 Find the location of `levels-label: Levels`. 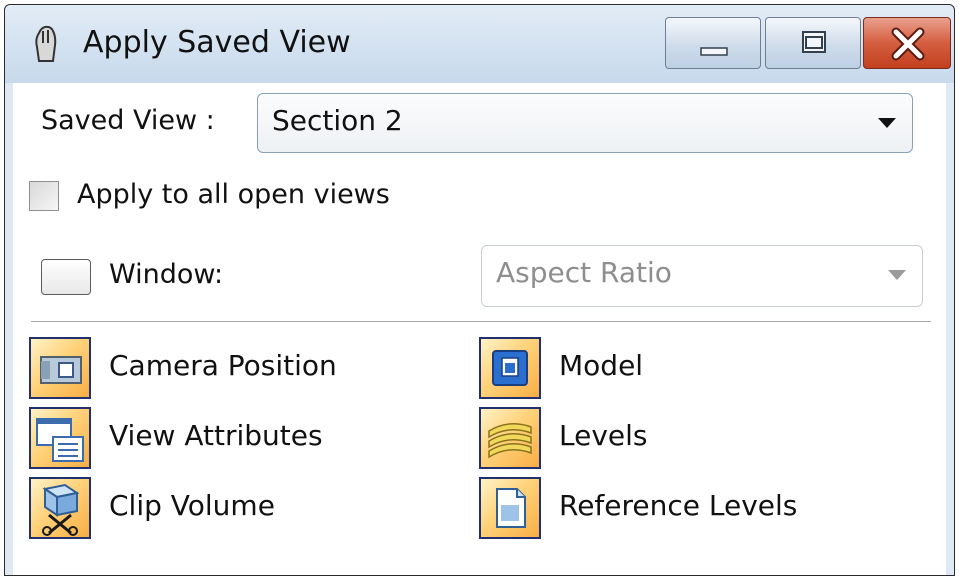

levels-label: Levels is located at coordinates (603, 435).